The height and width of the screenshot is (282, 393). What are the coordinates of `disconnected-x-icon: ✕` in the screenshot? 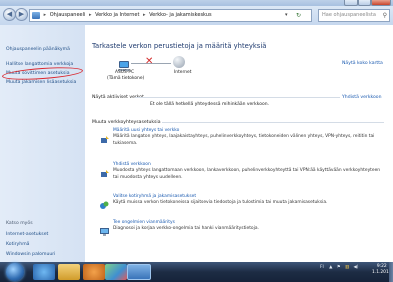 It's located at (149, 61).